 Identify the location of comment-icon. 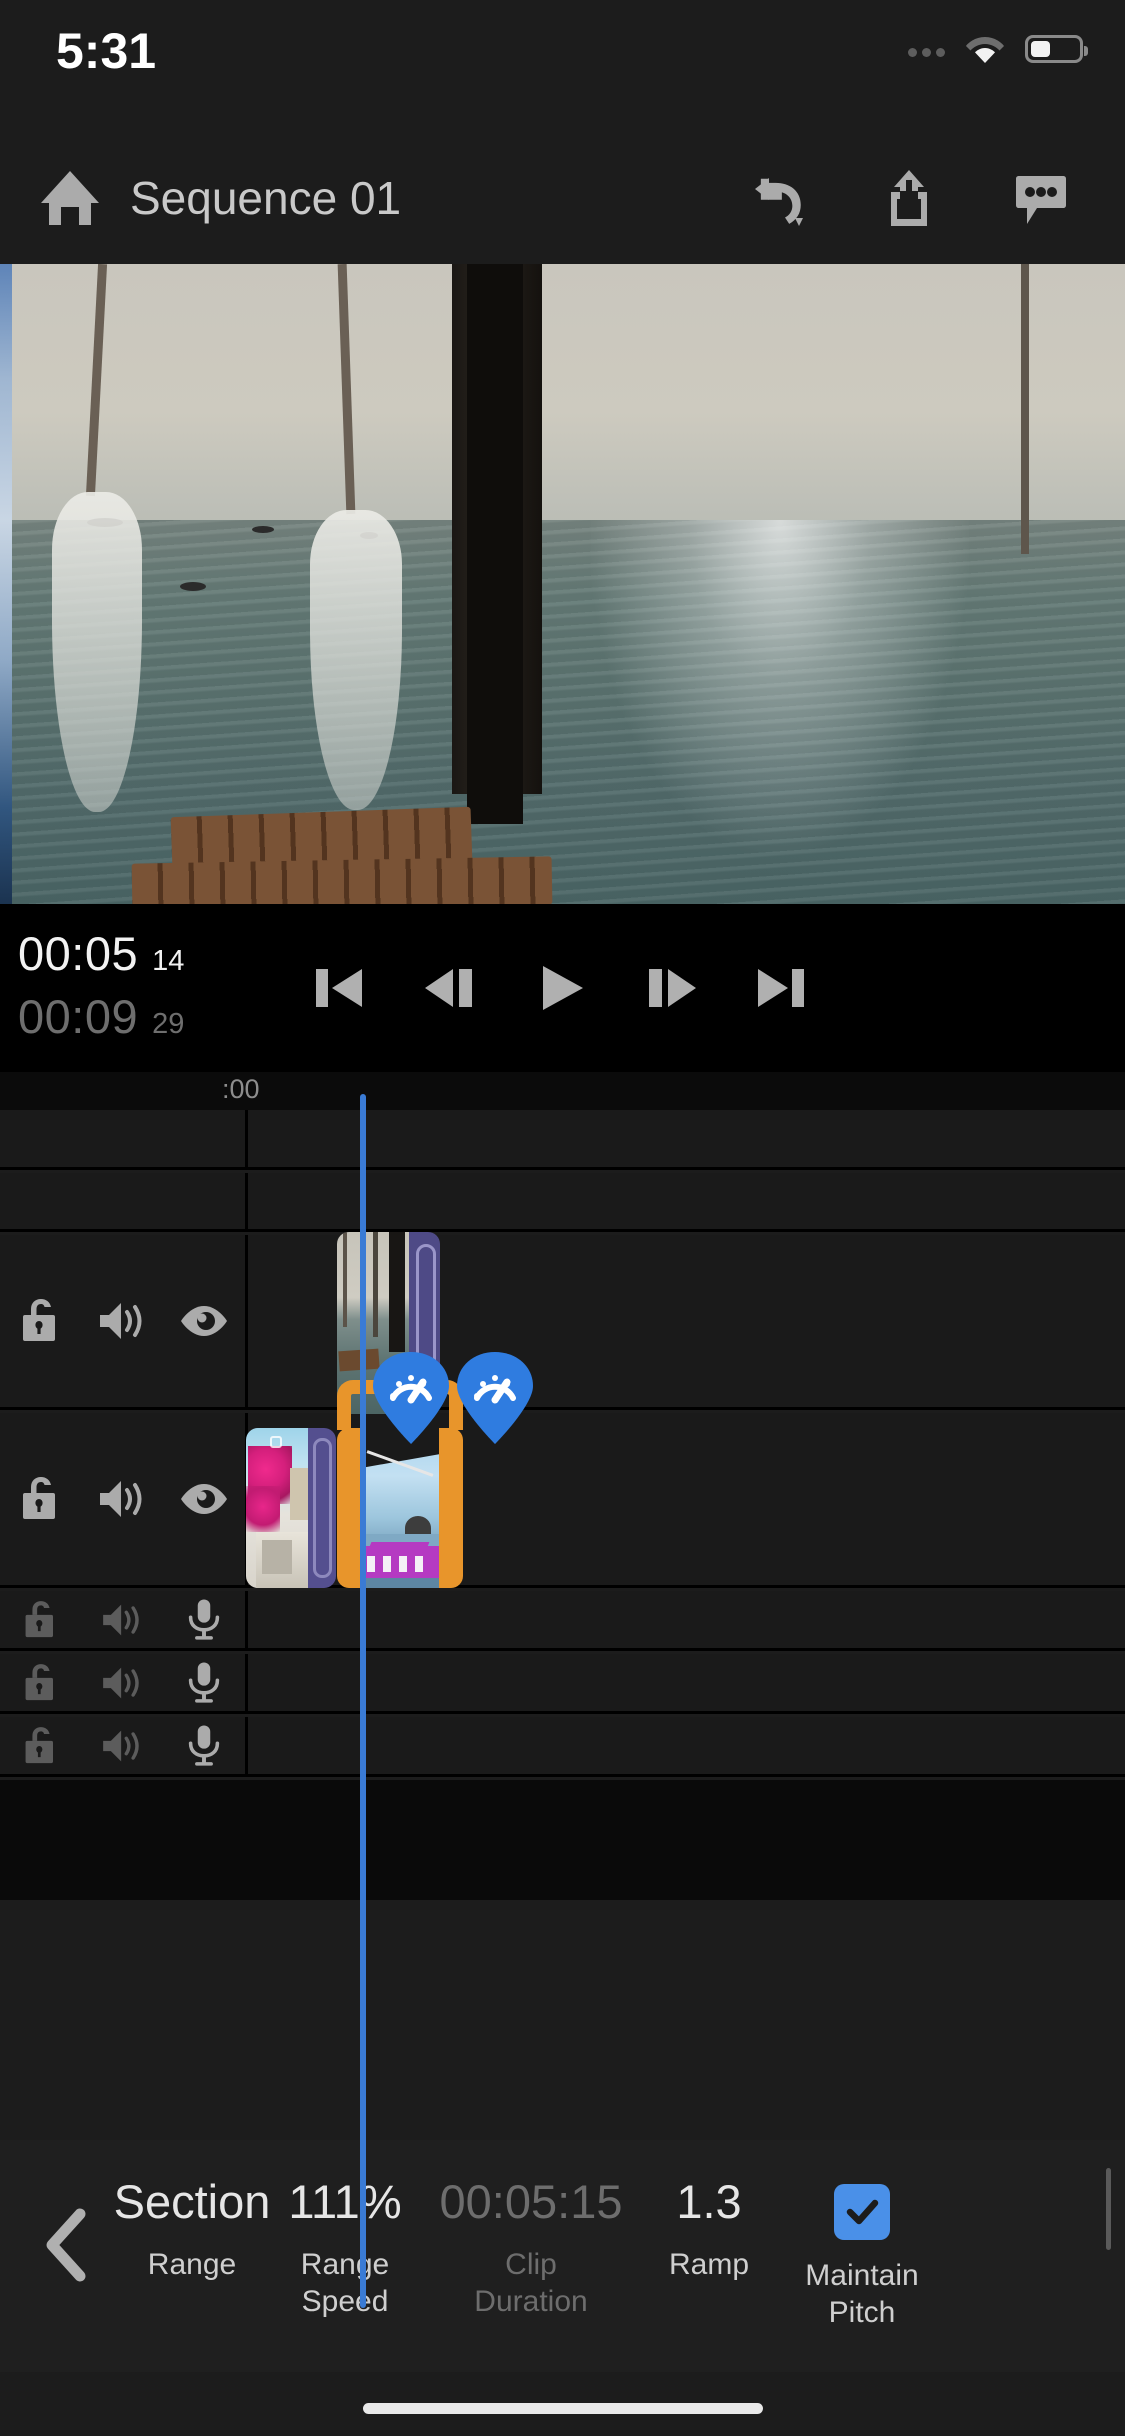
(1039, 198).